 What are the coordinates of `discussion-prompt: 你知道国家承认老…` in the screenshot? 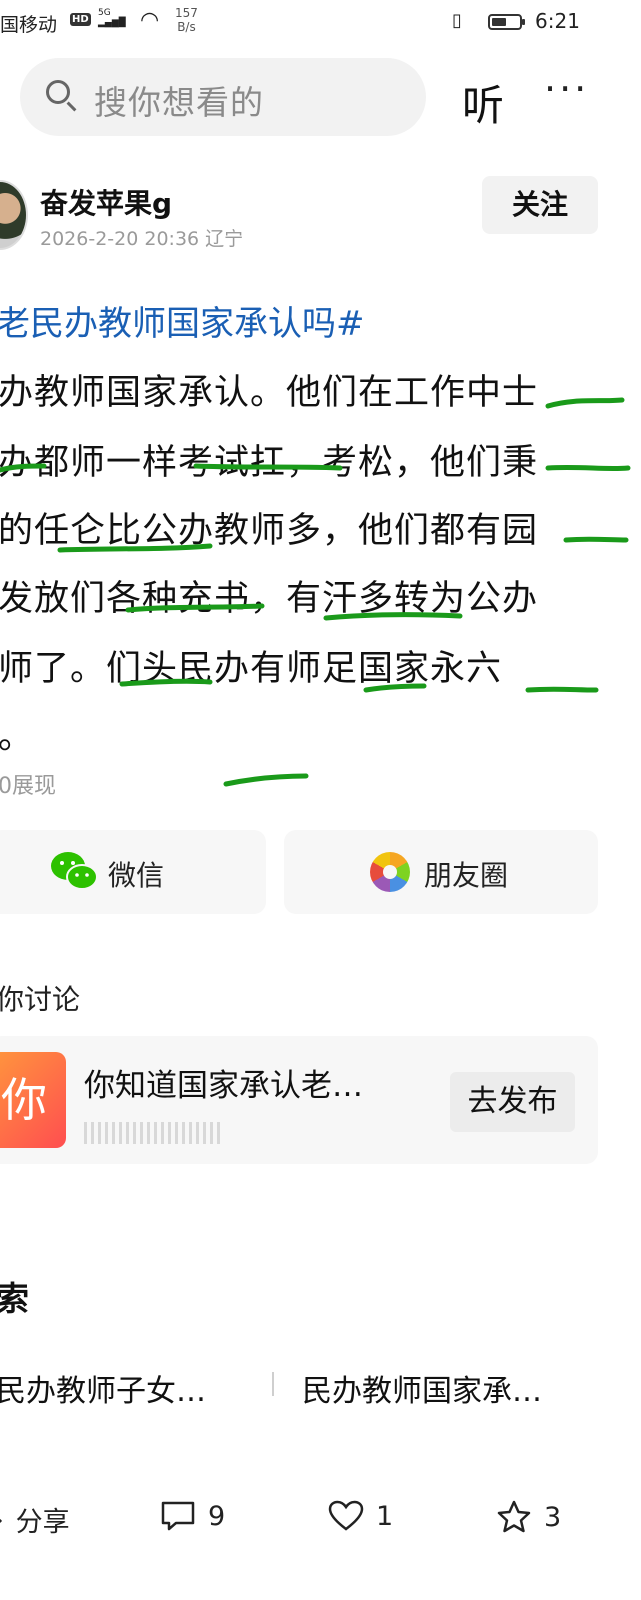 It's located at (223, 1086).